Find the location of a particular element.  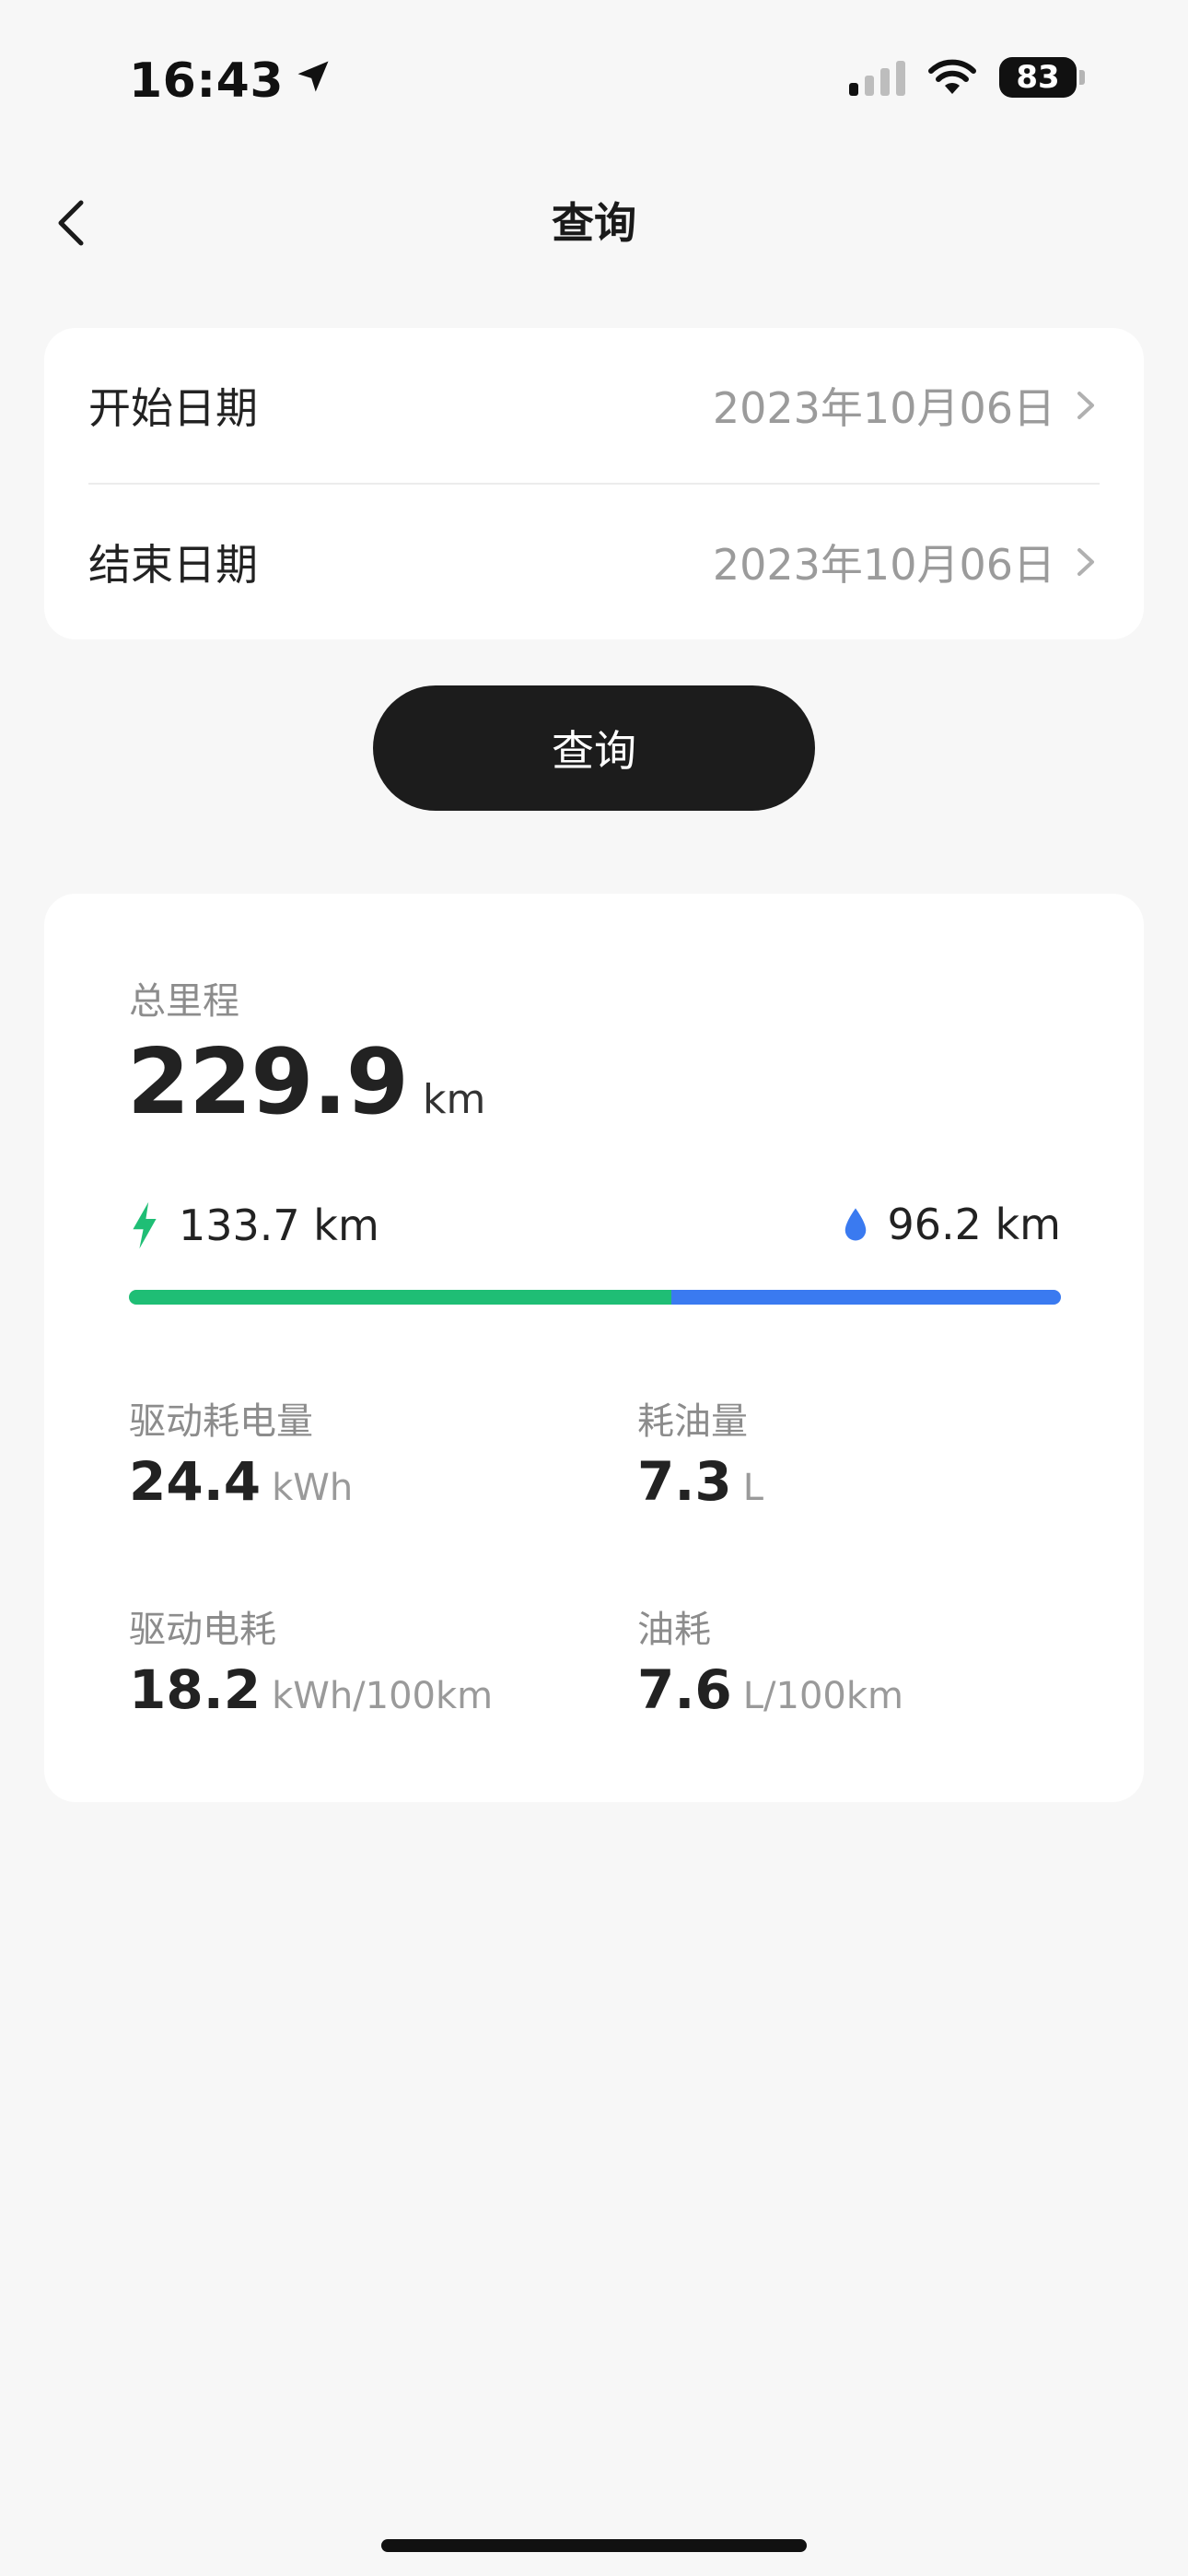

metric-value: 7.3 is located at coordinates (684, 1481).